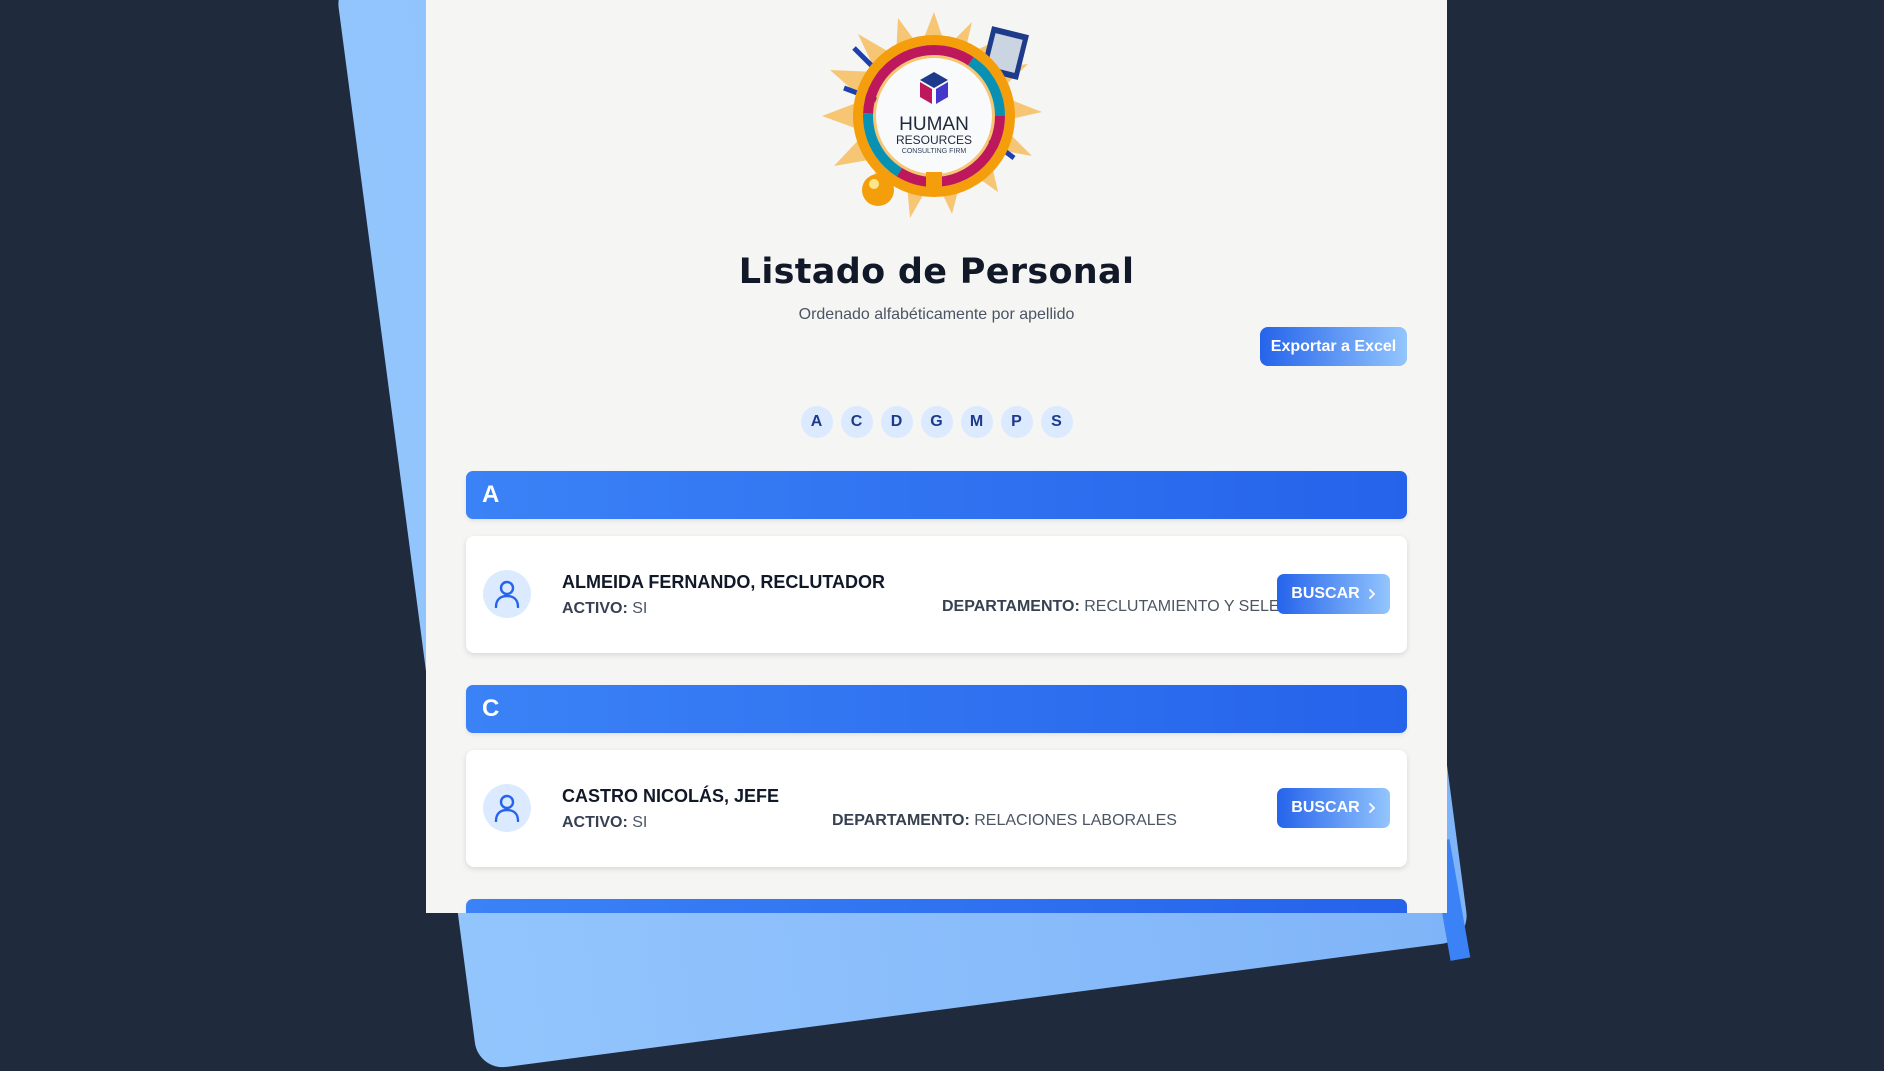 The height and width of the screenshot is (1071, 1884). Describe the element at coordinates (671, 796) in the screenshot. I see `employee-name: CASTRO NICOLÁS, JEFE` at that location.